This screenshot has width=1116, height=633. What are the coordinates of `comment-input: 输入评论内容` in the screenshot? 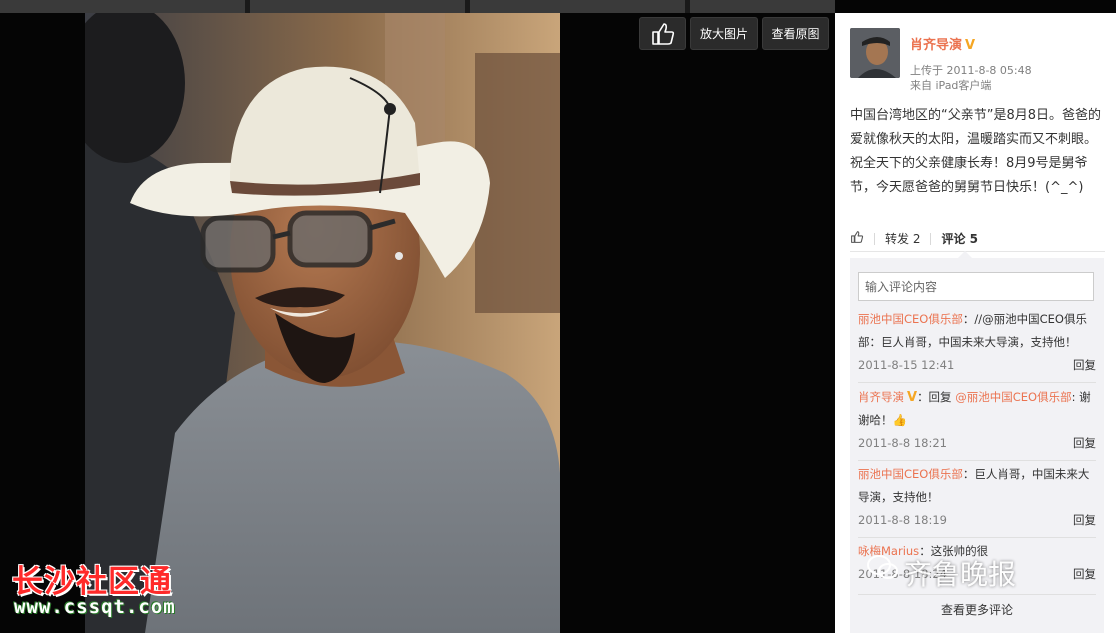 It's located at (976, 286).